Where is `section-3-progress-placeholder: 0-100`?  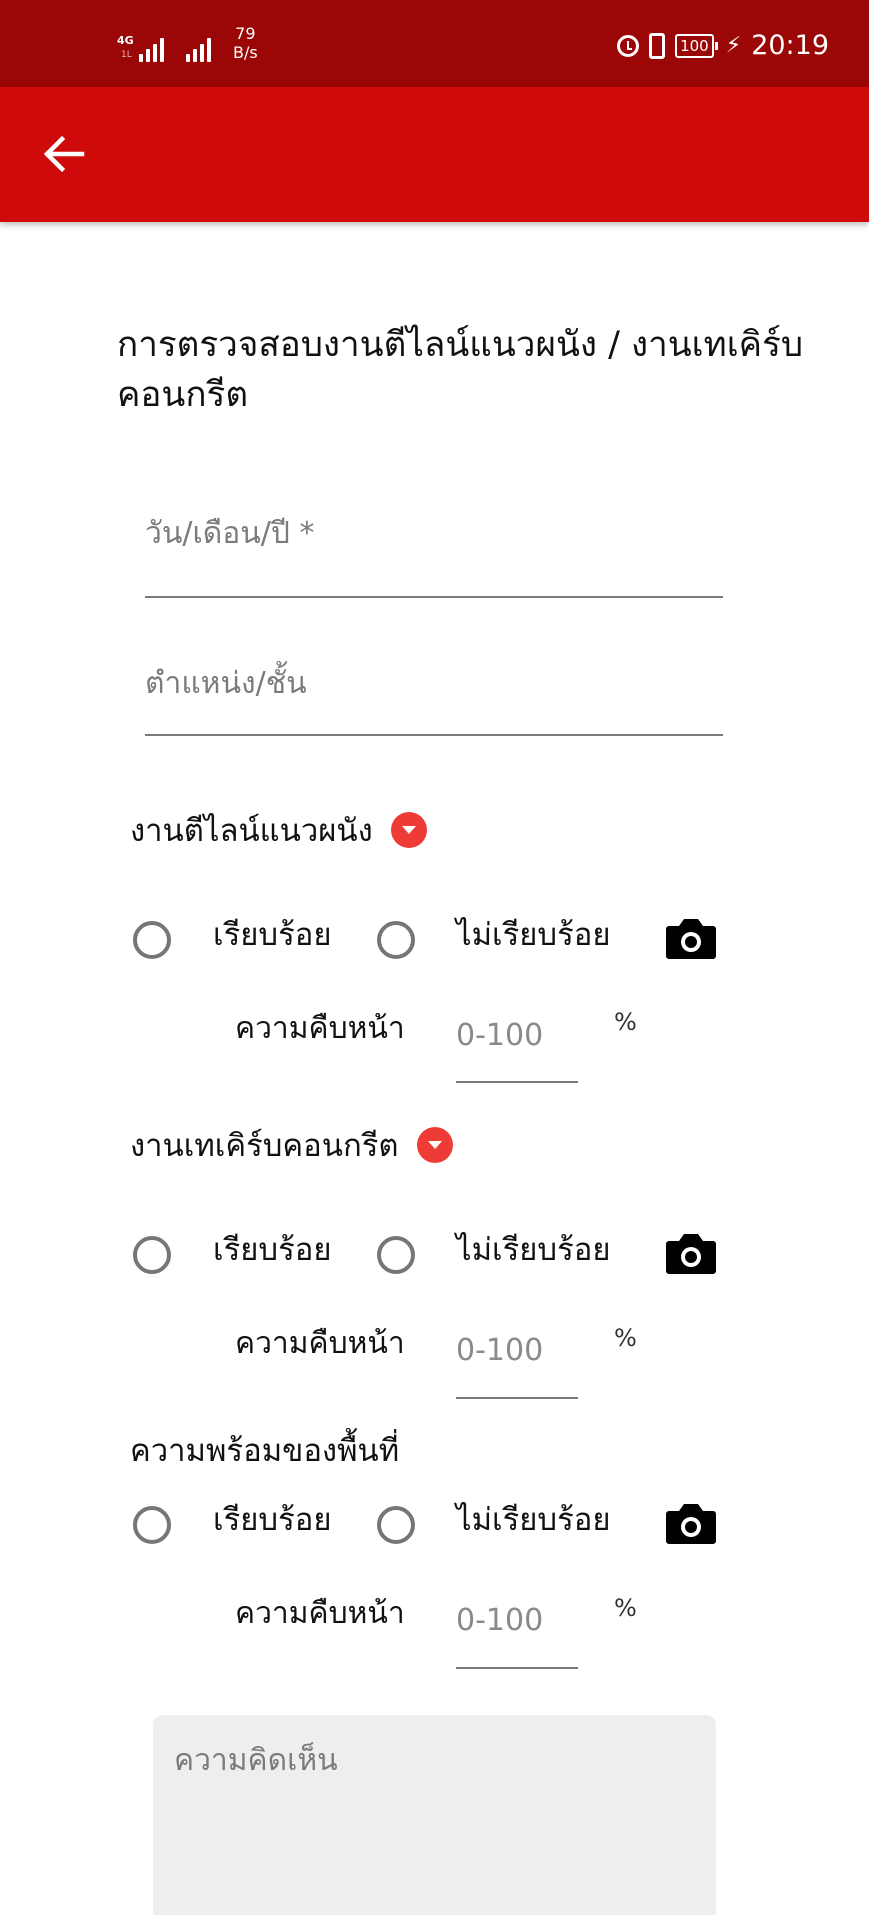 section-3-progress-placeholder: 0-100 is located at coordinates (500, 1620).